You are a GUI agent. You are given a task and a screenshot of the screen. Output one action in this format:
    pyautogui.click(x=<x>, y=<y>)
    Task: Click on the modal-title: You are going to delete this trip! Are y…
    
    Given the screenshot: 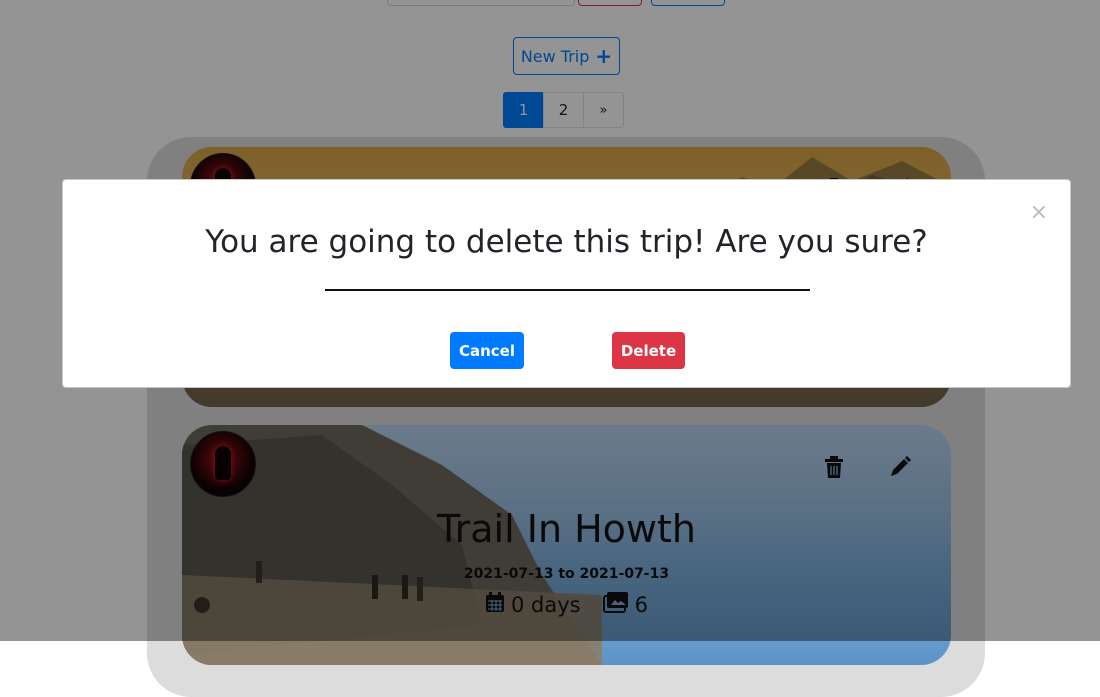 What is the action you would take?
    pyautogui.click(x=566, y=242)
    